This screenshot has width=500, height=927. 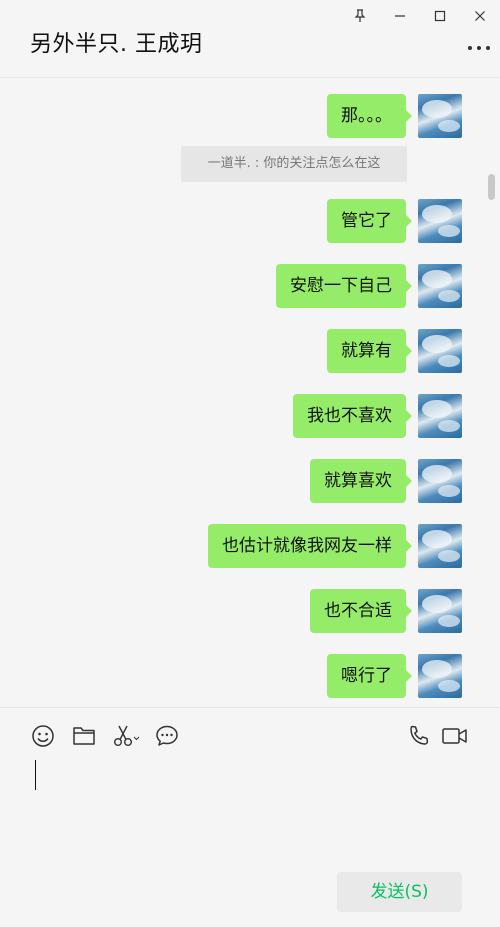 I want to click on system-message: 一道半. : 你的关注点怎么在这, so click(x=294, y=164).